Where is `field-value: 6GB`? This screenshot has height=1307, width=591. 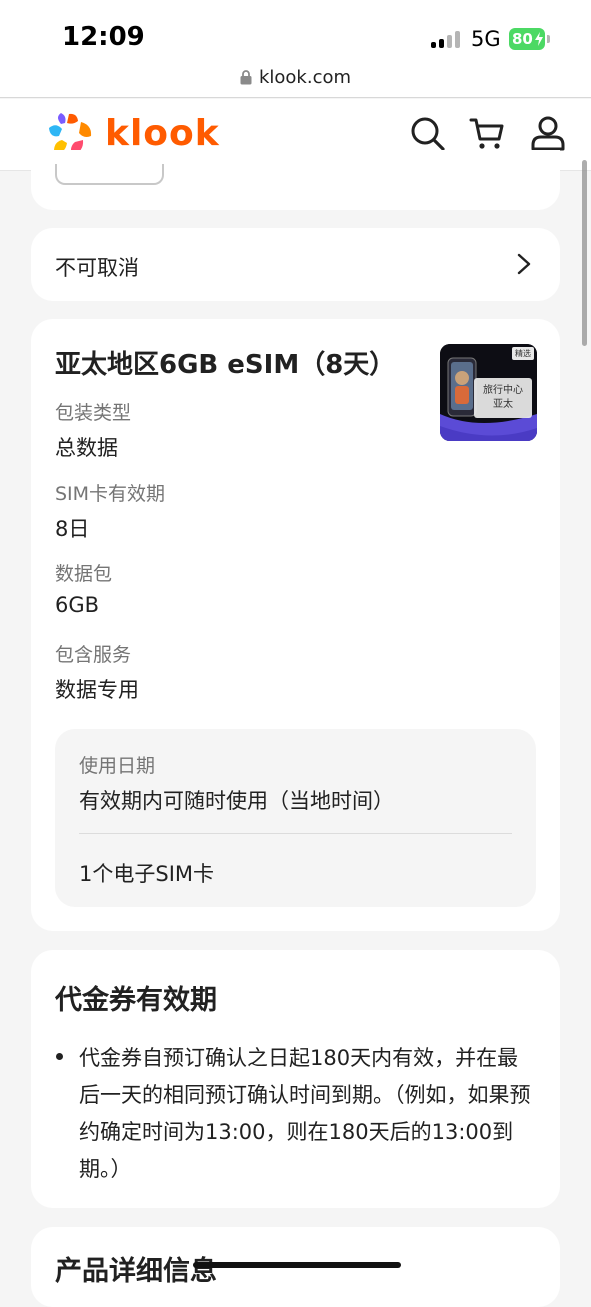 field-value: 6GB is located at coordinates (77, 605).